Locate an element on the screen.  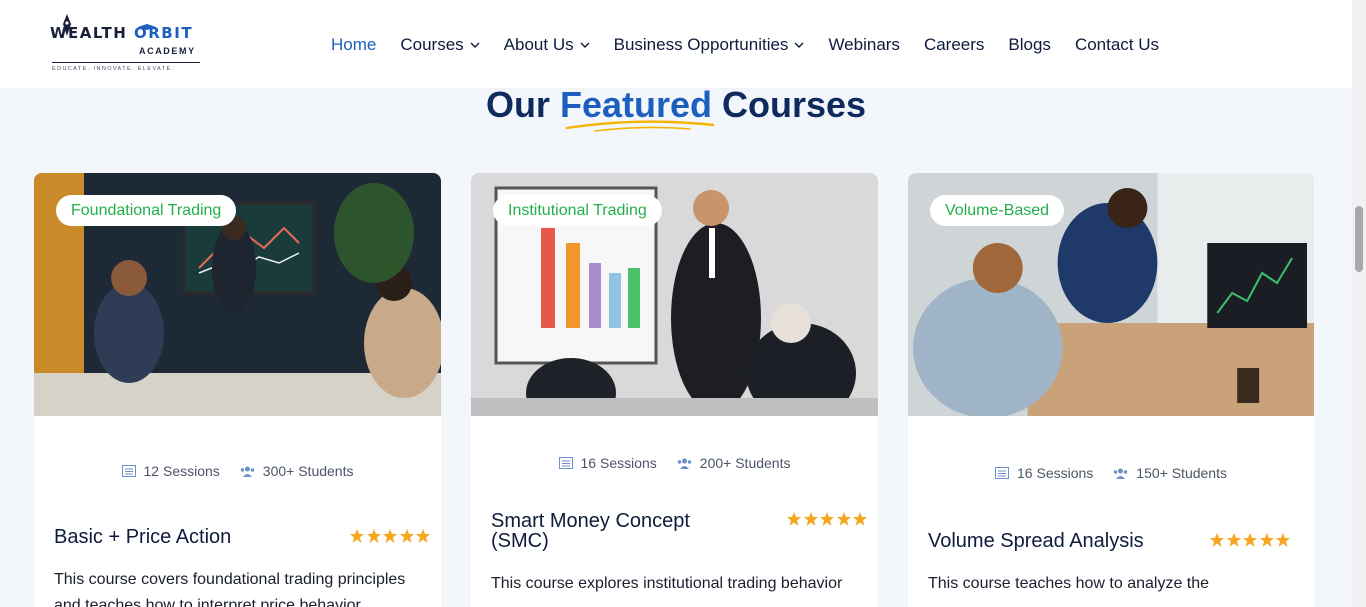
brand-divider is located at coordinates (126, 62).